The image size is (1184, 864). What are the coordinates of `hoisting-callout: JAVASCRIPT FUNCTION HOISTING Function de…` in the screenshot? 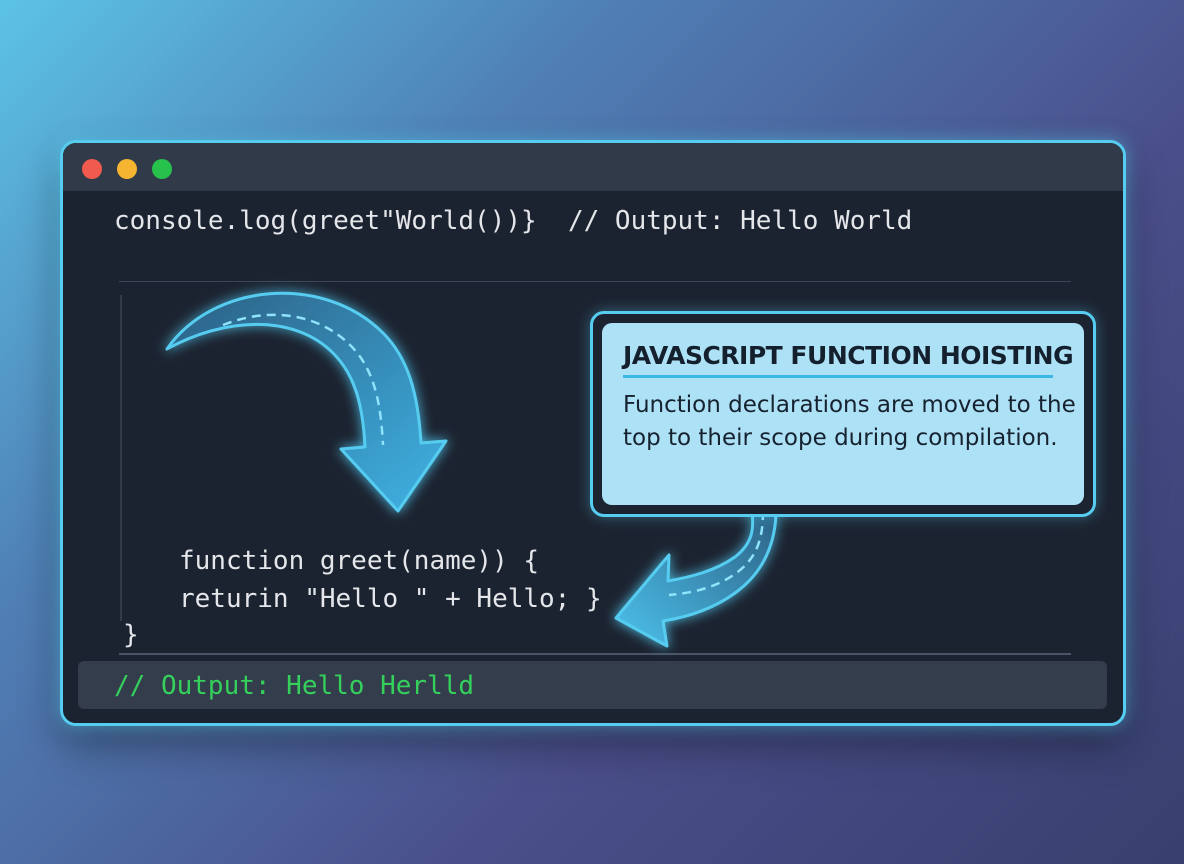 It's located at (843, 414).